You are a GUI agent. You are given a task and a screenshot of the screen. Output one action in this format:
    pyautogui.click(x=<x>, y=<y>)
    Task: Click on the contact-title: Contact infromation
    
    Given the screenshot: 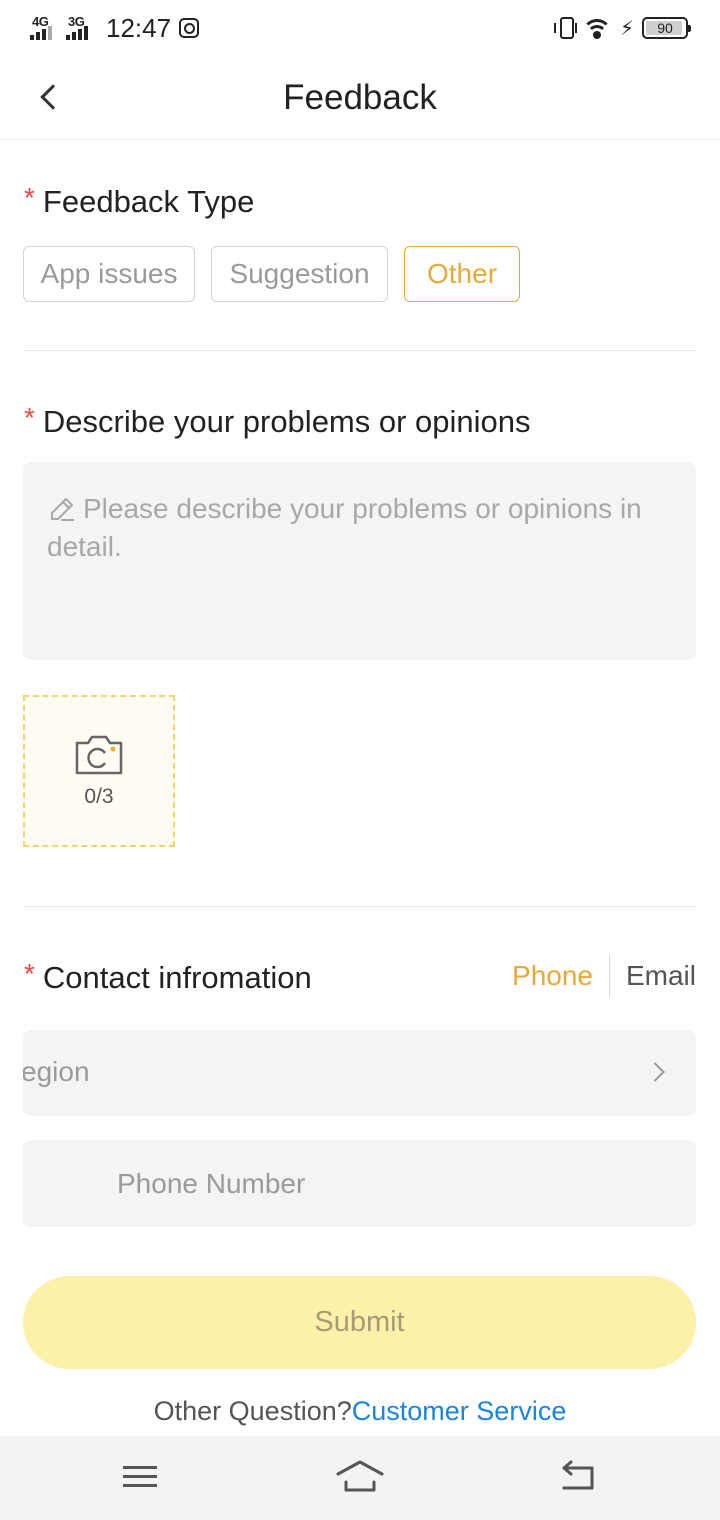 What is the action you would take?
    pyautogui.click(x=177, y=977)
    